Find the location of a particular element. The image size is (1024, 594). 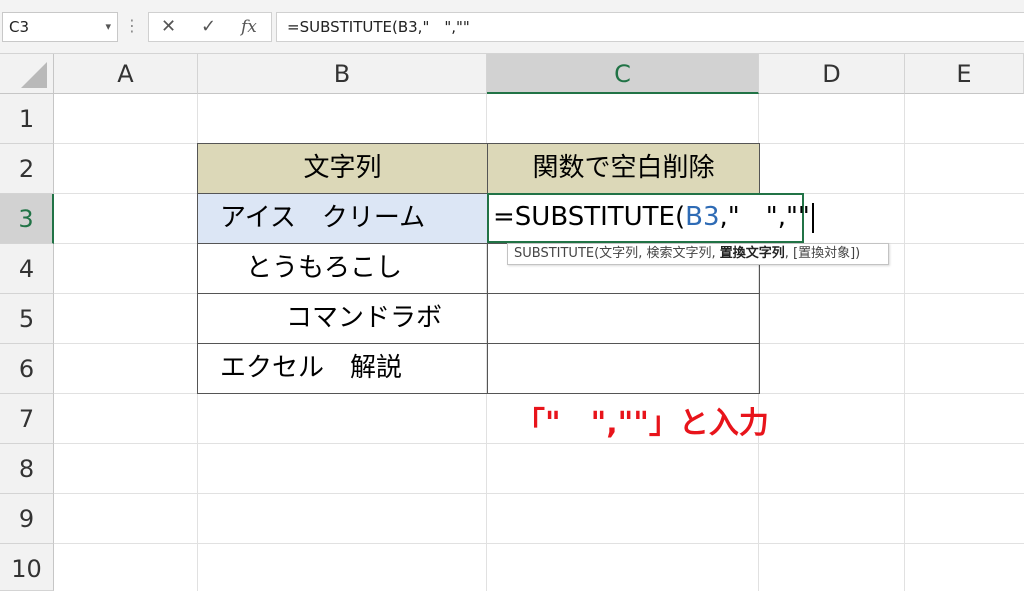

tooltip-arg2: 検索文字列 is located at coordinates (679, 253).